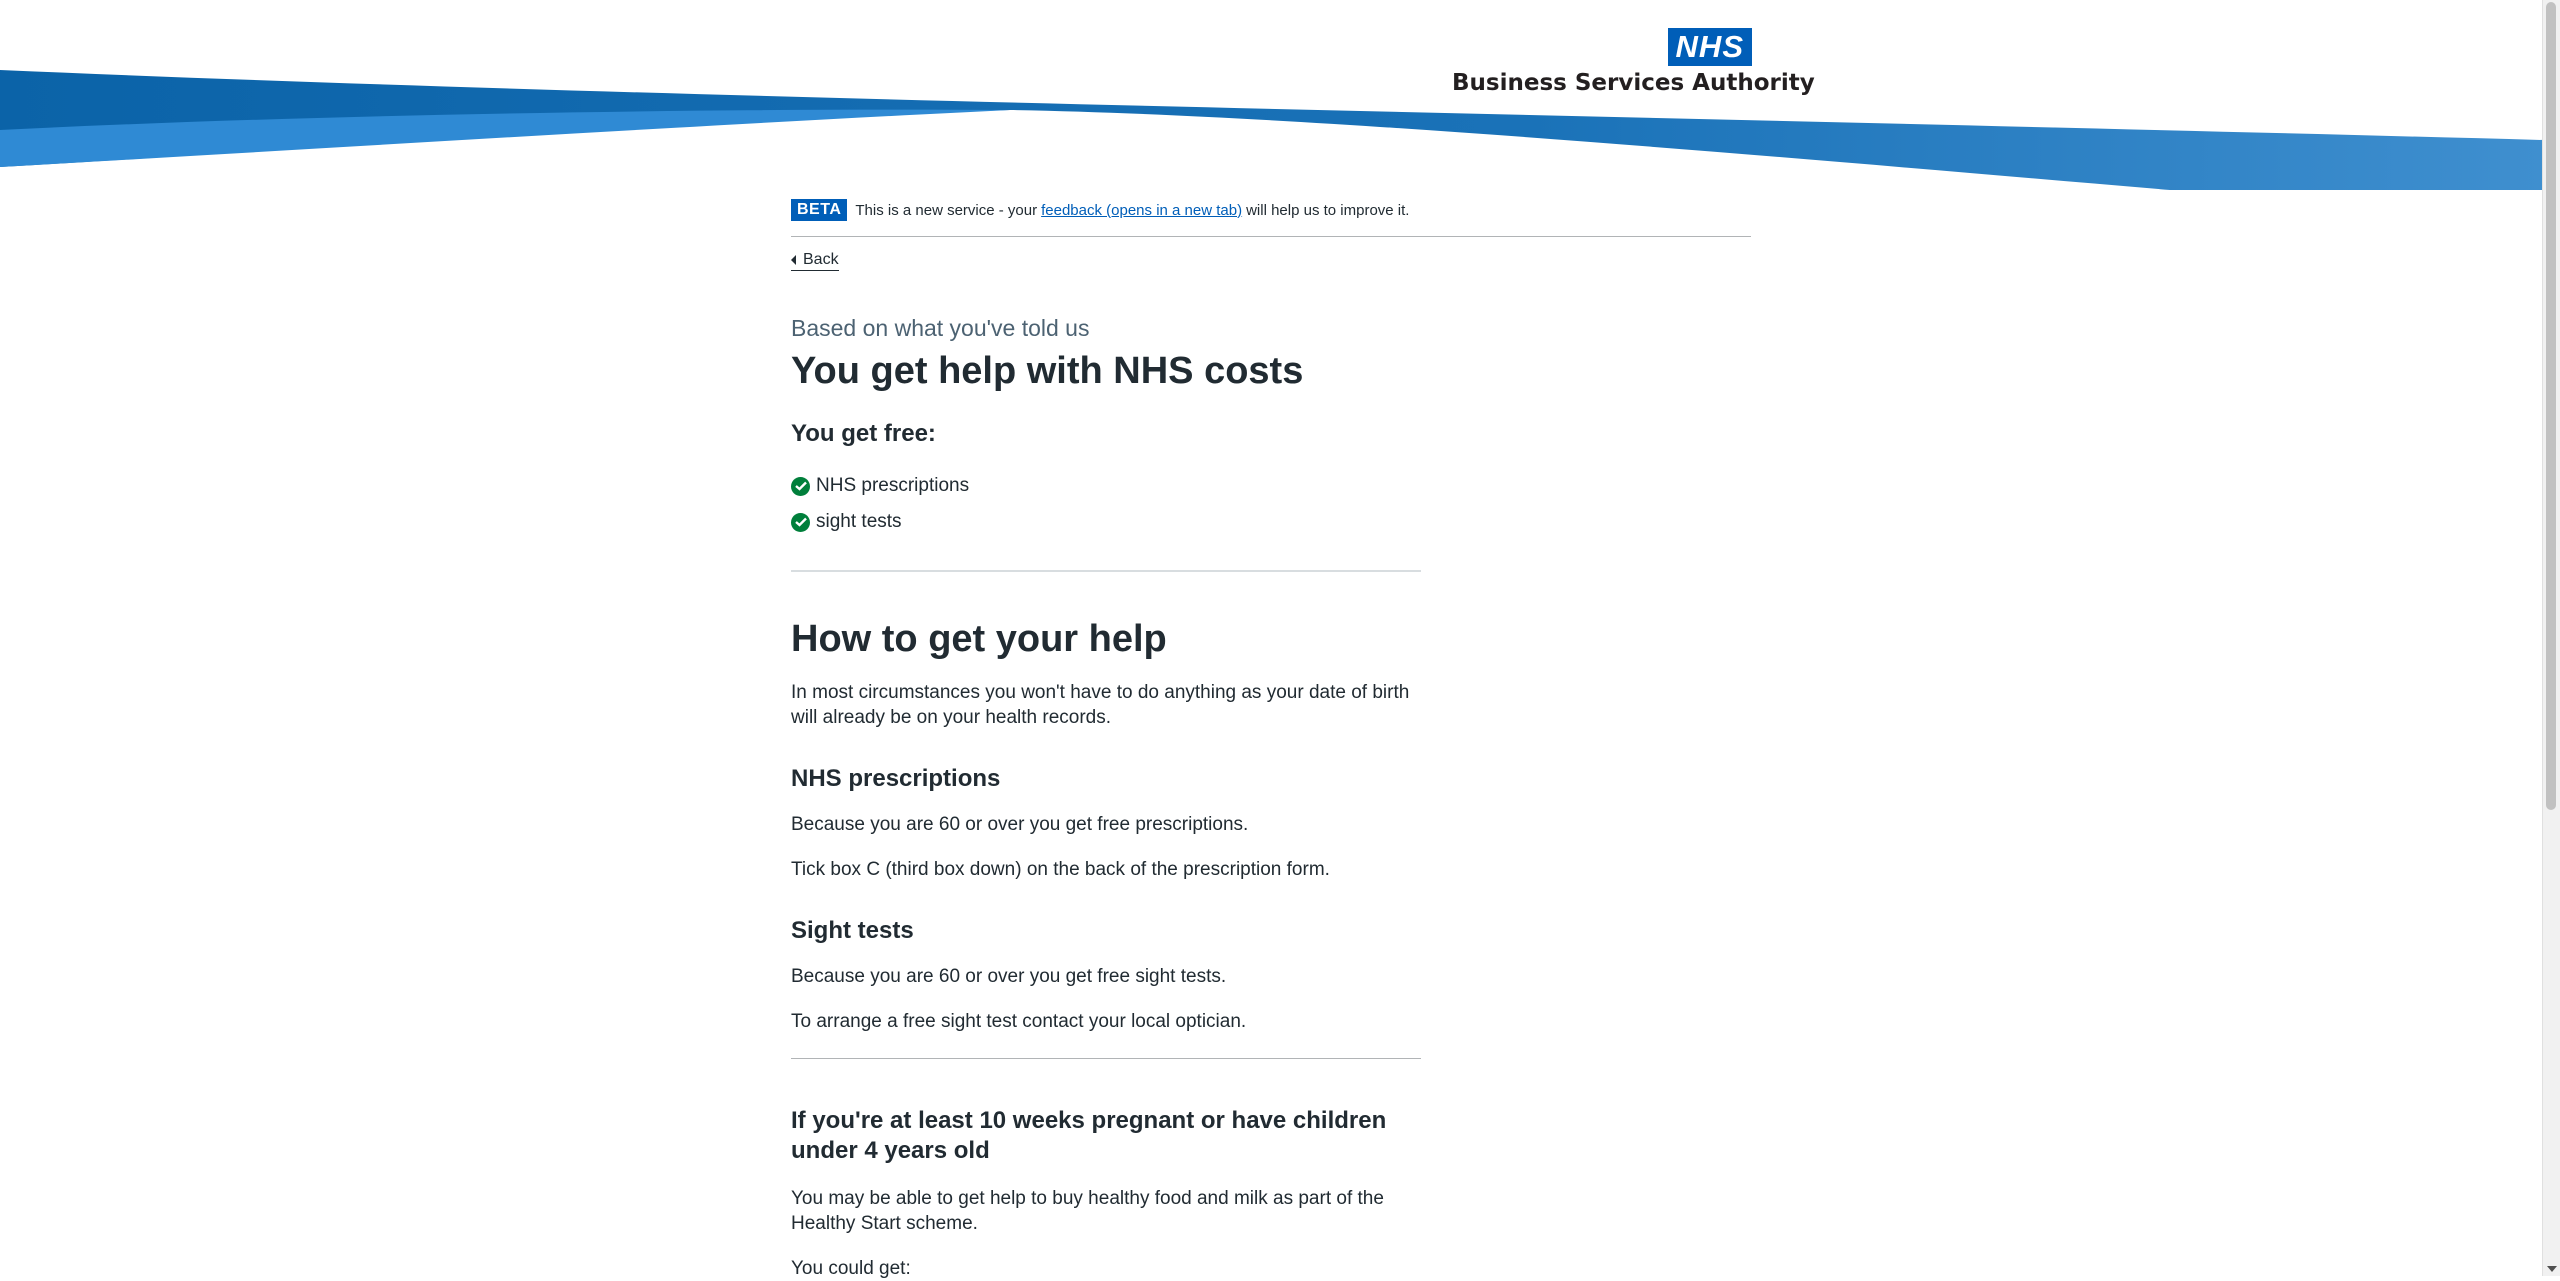  What do you see at coordinates (896, 778) in the screenshot?
I see `prescriptions-heading: NHS prescriptions` at bounding box center [896, 778].